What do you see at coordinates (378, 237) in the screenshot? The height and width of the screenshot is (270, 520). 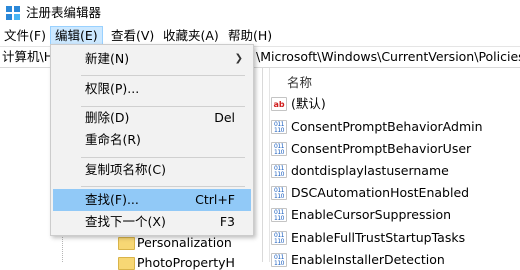 I see `value-name: EnableFullTrustStartupTasks` at bounding box center [378, 237].